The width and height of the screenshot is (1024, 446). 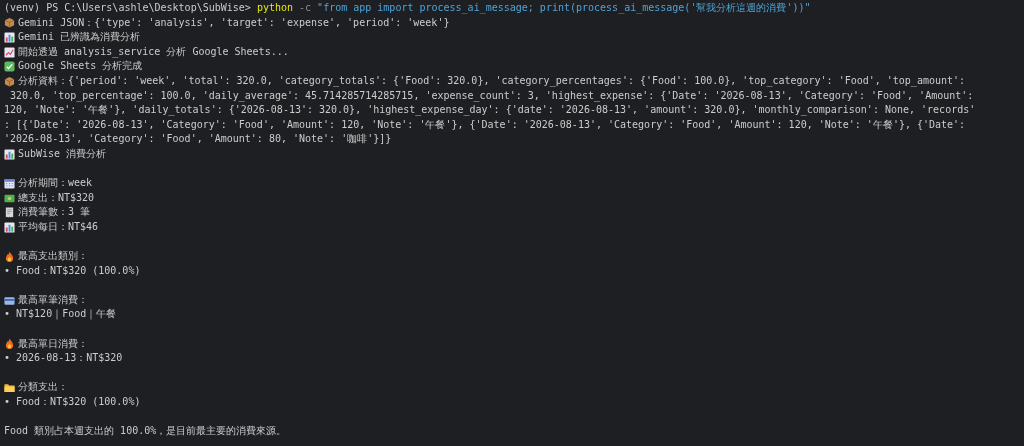 I want to click on command-line: (venv) PS C:\Users\ashle\Desktop\SubWise> python -c "from app import process_ai_message; print(process_ai_message('幫我分析這週的消費'))", so click(x=407, y=8).